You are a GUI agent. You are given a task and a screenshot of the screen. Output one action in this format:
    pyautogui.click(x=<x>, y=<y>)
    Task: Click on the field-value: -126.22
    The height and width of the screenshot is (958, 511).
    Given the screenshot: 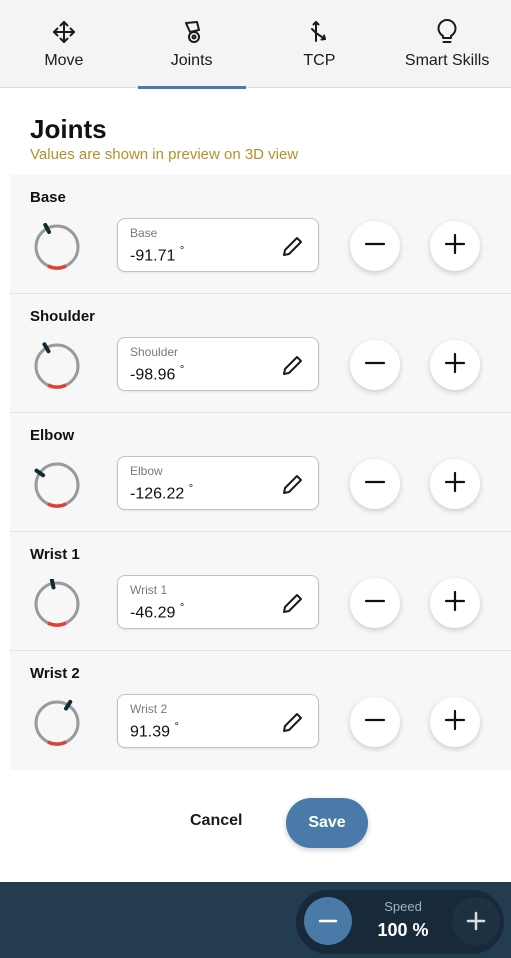 What is the action you would take?
    pyautogui.click(x=157, y=494)
    